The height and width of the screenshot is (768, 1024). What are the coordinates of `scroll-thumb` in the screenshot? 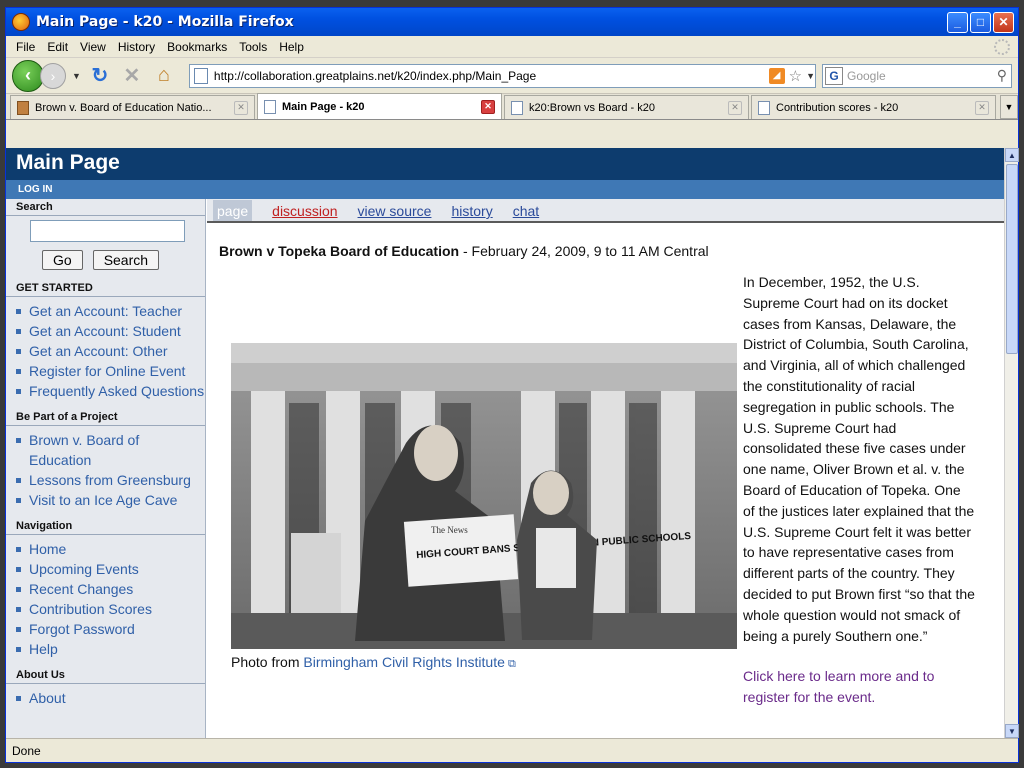 It's located at (1012, 259).